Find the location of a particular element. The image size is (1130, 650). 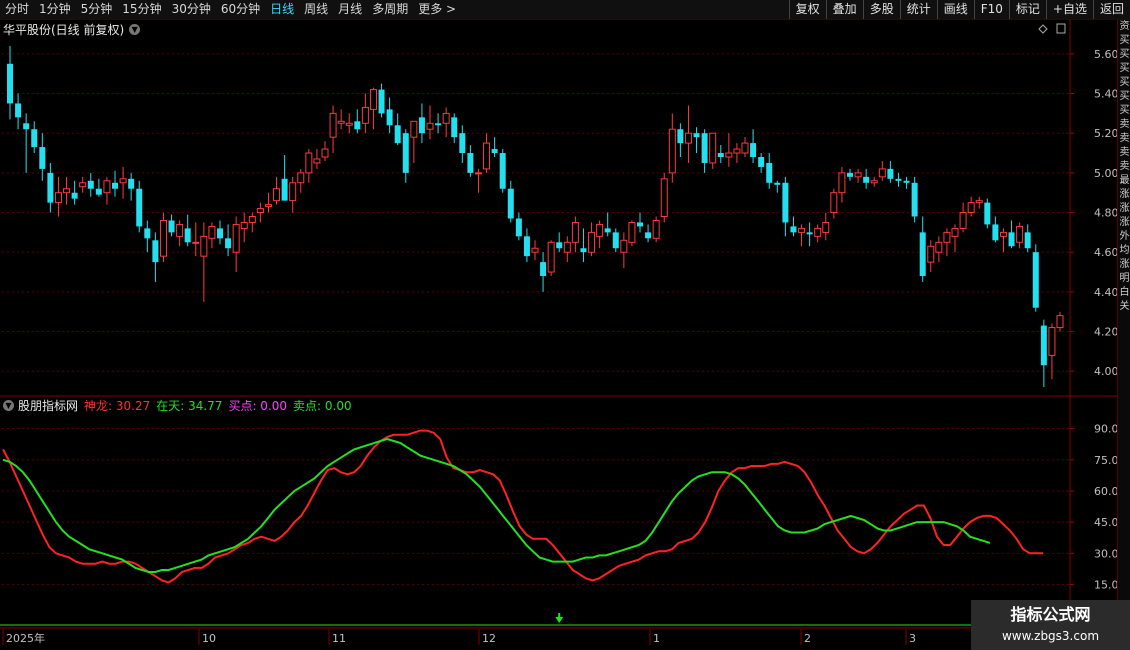

period-tab-1: 1分钟 is located at coordinates (55, 9).